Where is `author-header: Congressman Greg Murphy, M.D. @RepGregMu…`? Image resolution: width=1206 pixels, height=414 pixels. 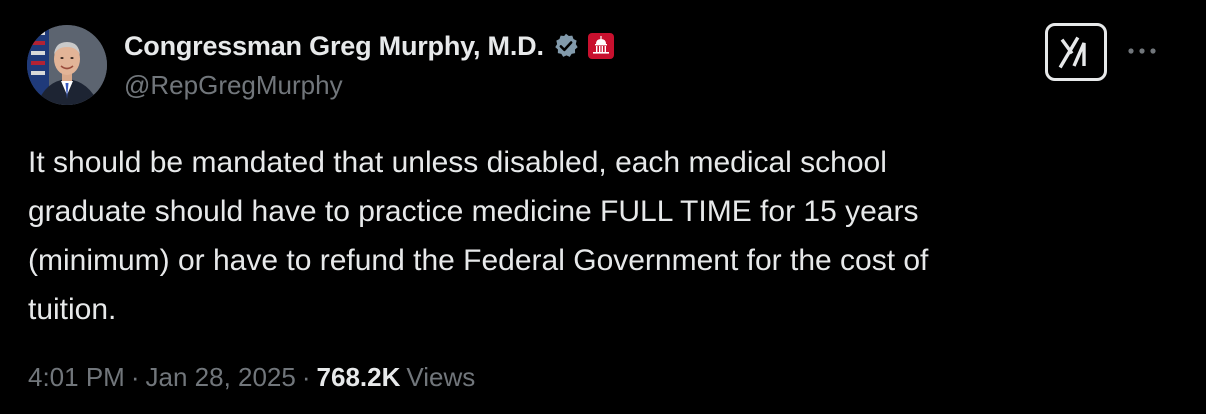 author-header: Congressman Greg Murphy, M.D. @RepGregMu… is located at coordinates (369, 64).